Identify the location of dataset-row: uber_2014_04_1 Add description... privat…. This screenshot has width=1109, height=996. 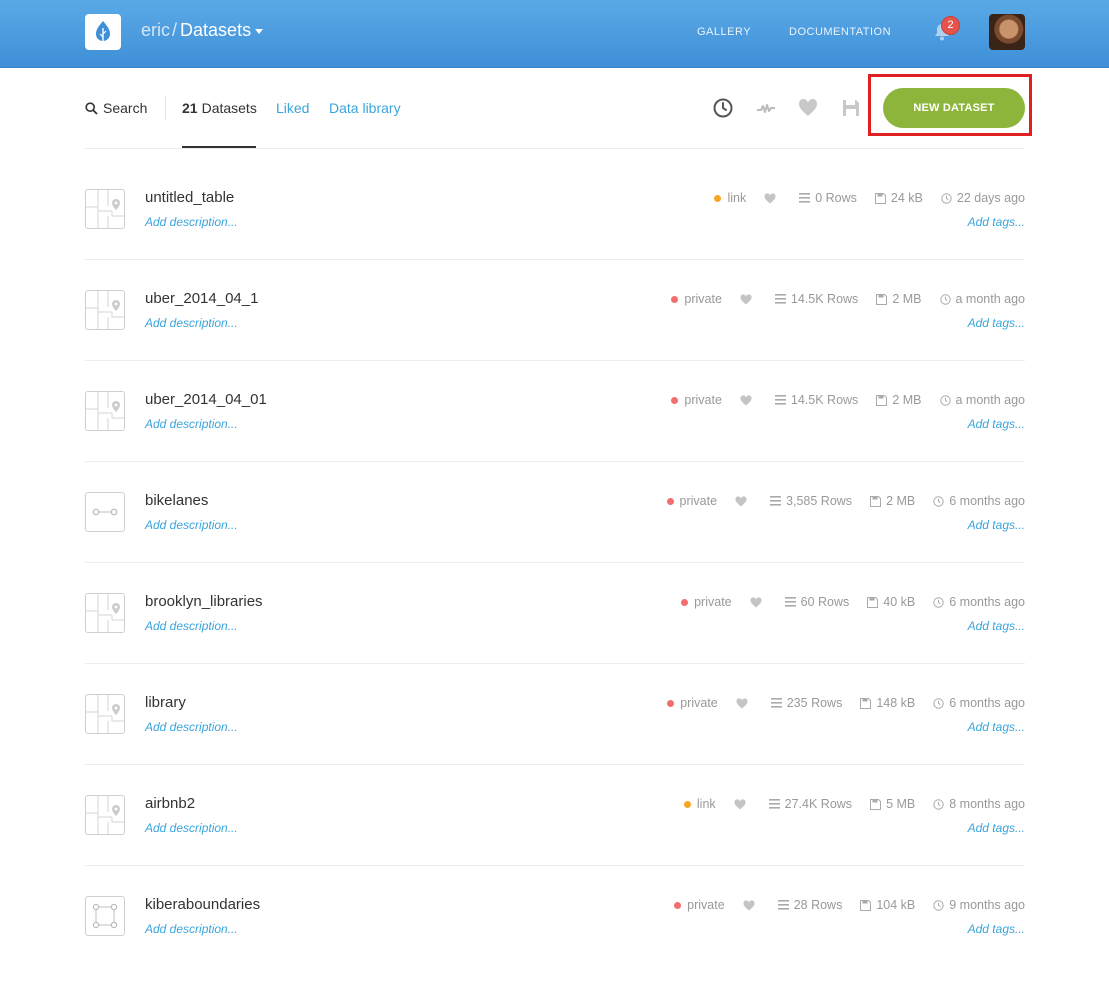
(555, 340).